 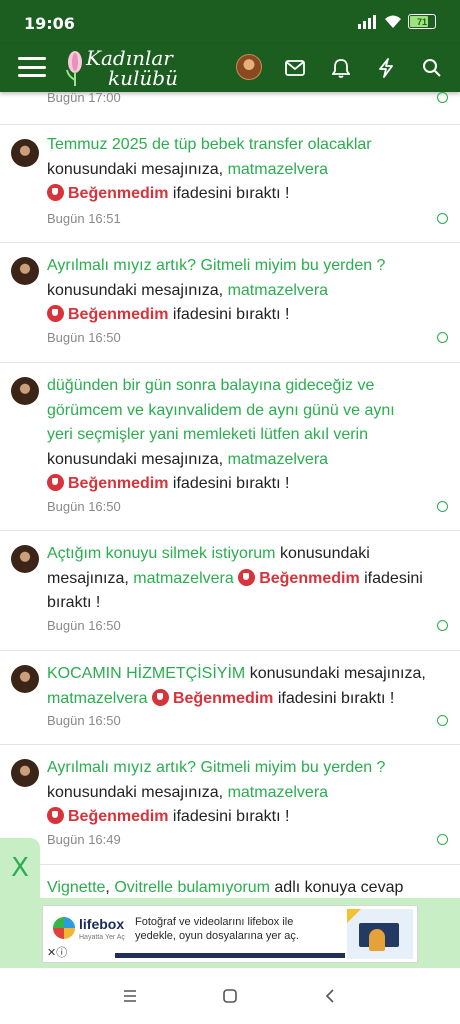 I want to click on search-icon, so click(x=432, y=68).